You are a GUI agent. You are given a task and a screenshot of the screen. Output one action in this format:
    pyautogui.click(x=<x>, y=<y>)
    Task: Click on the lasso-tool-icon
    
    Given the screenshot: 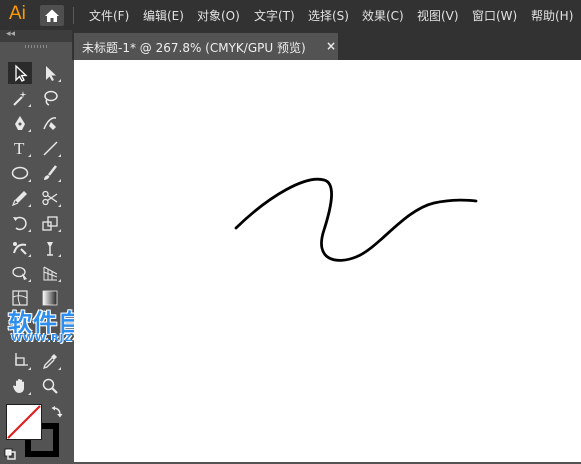 What is the action you would take?
    pyautogui.click(x=51, y=98)
    